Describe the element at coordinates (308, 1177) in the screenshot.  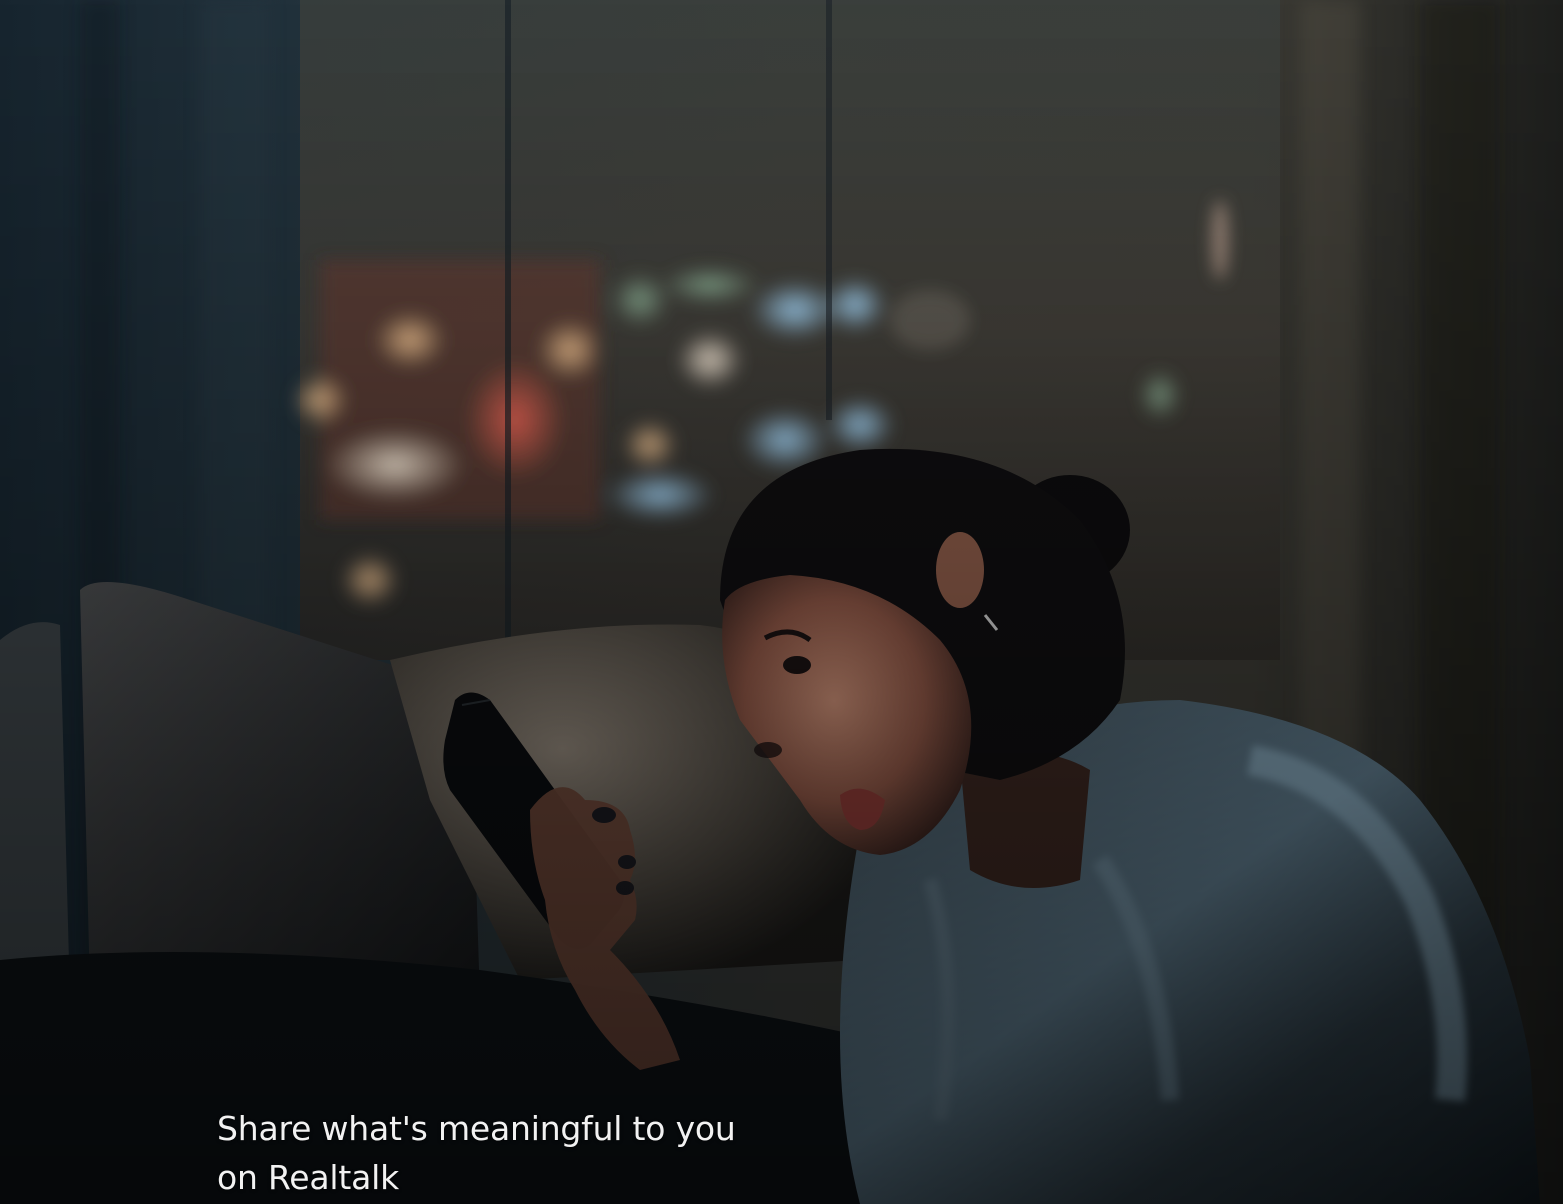
I see `hero-caption-line2: on Realtalk` at that location.